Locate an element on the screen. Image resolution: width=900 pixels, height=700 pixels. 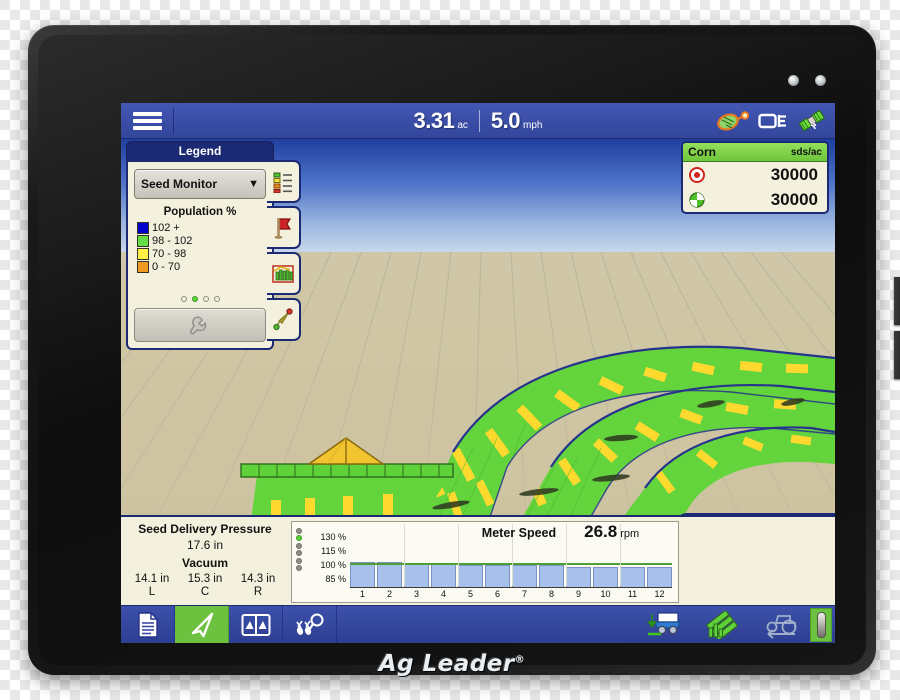
side-tab-strip is located at coordinates (284, 252).